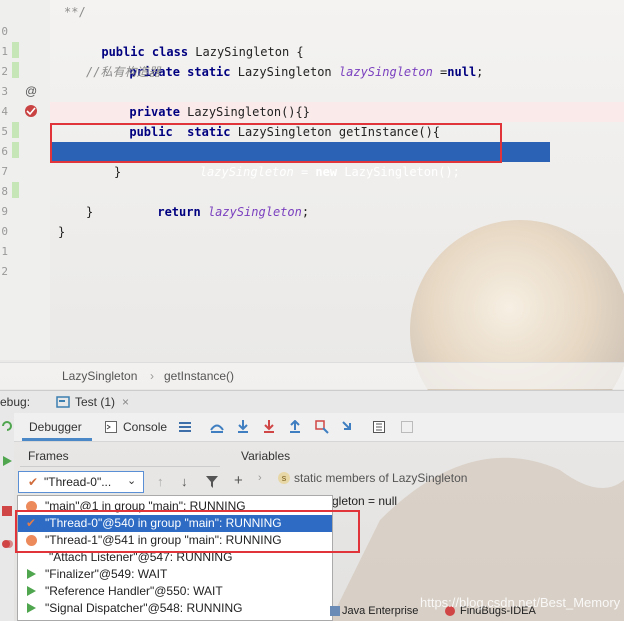  I want to click on frames-underline, so click(120, 466).